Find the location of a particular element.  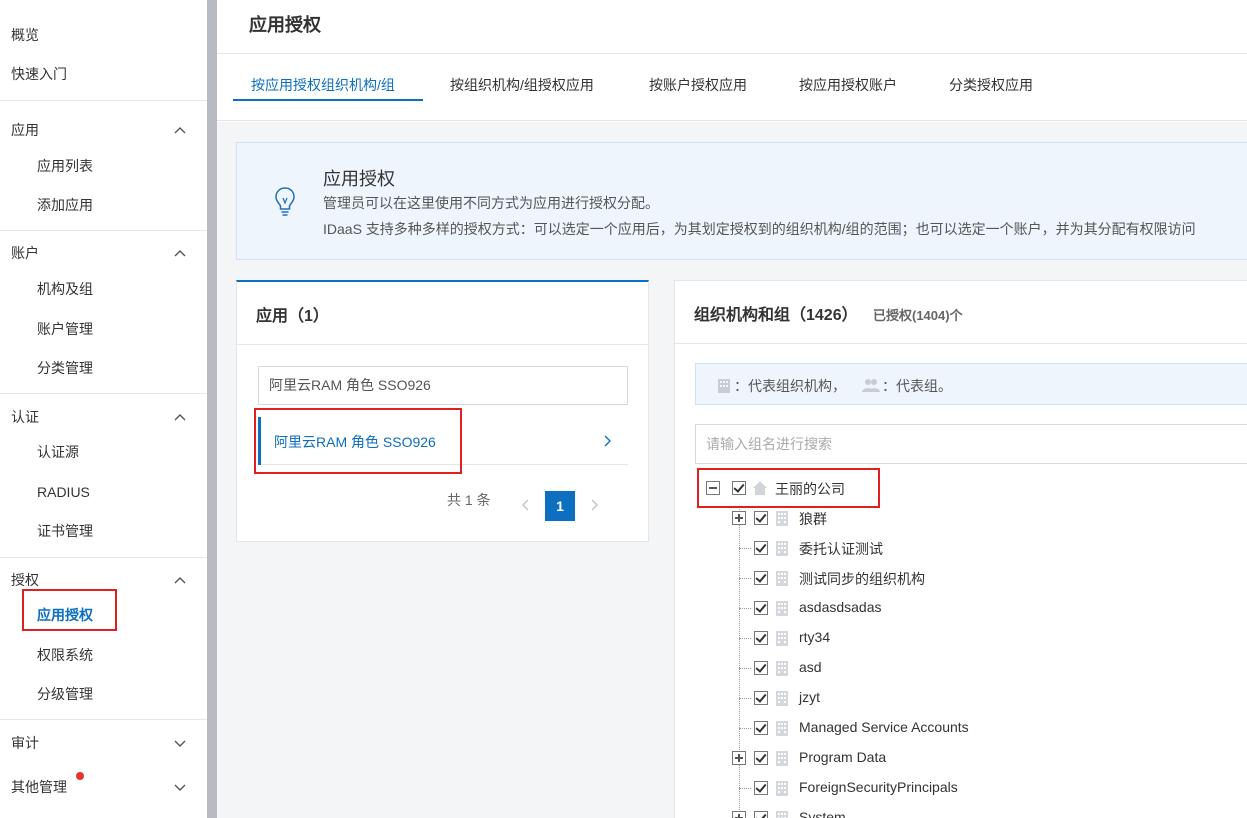

page-number-button: 1 is located at coordinates (560, 506).